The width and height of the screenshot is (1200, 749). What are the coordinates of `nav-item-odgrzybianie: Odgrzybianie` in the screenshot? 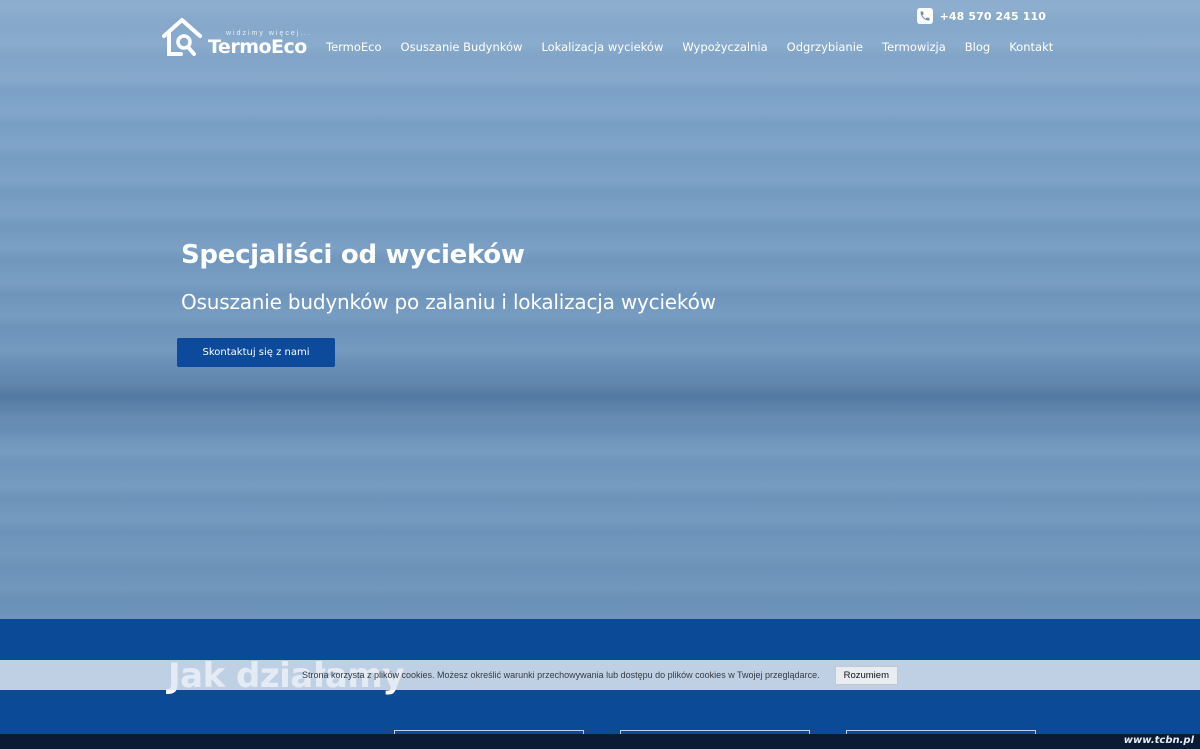 It's located at (825, 47).